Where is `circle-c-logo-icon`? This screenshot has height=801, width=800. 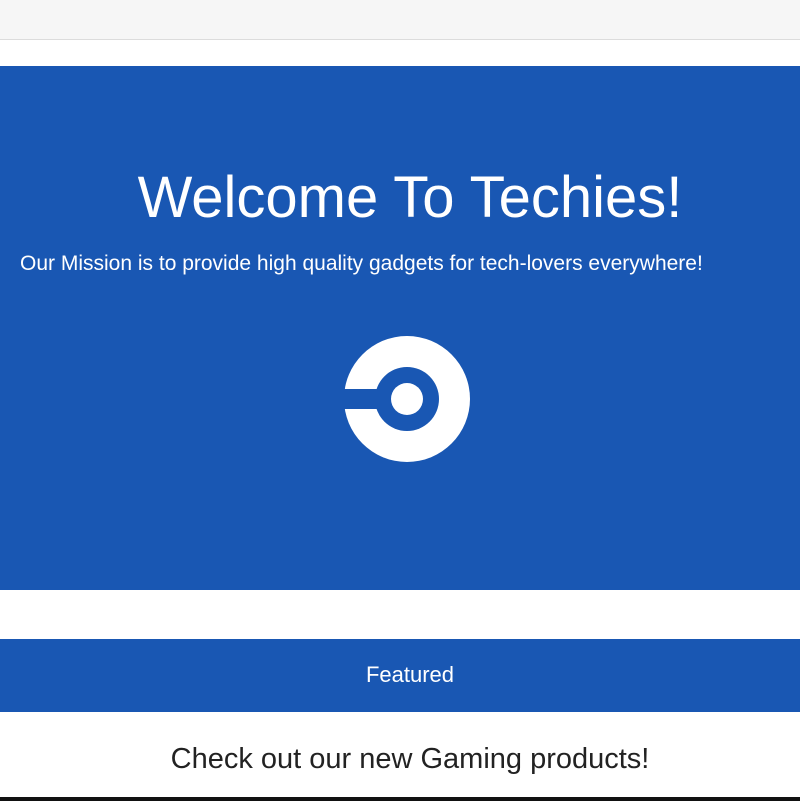 circle-c-logo-icon is located at coordinates (407, 399).